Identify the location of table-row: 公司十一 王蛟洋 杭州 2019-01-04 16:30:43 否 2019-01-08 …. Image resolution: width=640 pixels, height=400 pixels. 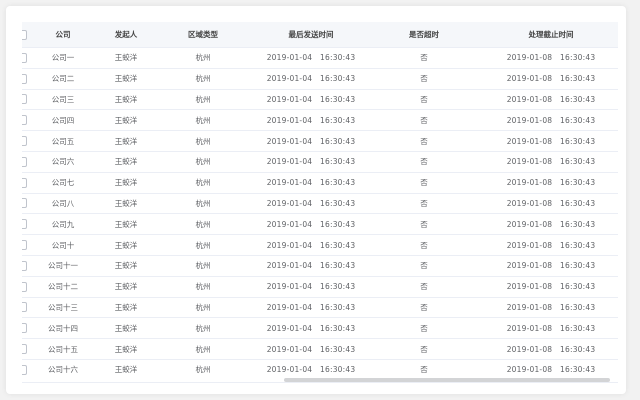
(320, 266).